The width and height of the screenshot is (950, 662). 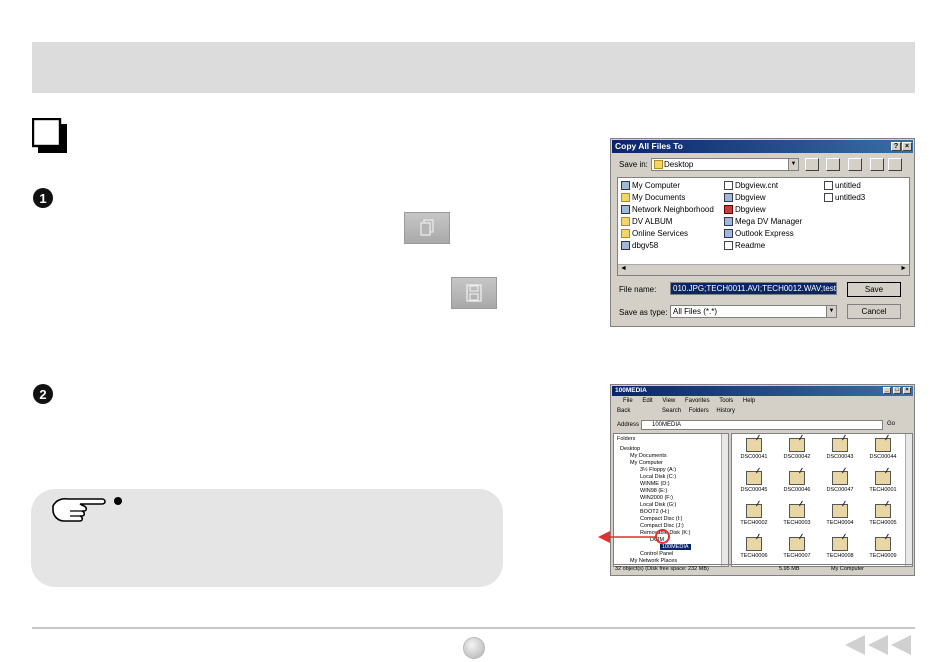 I want to click on menu-tools: Tools, so click(x=726, y=401).